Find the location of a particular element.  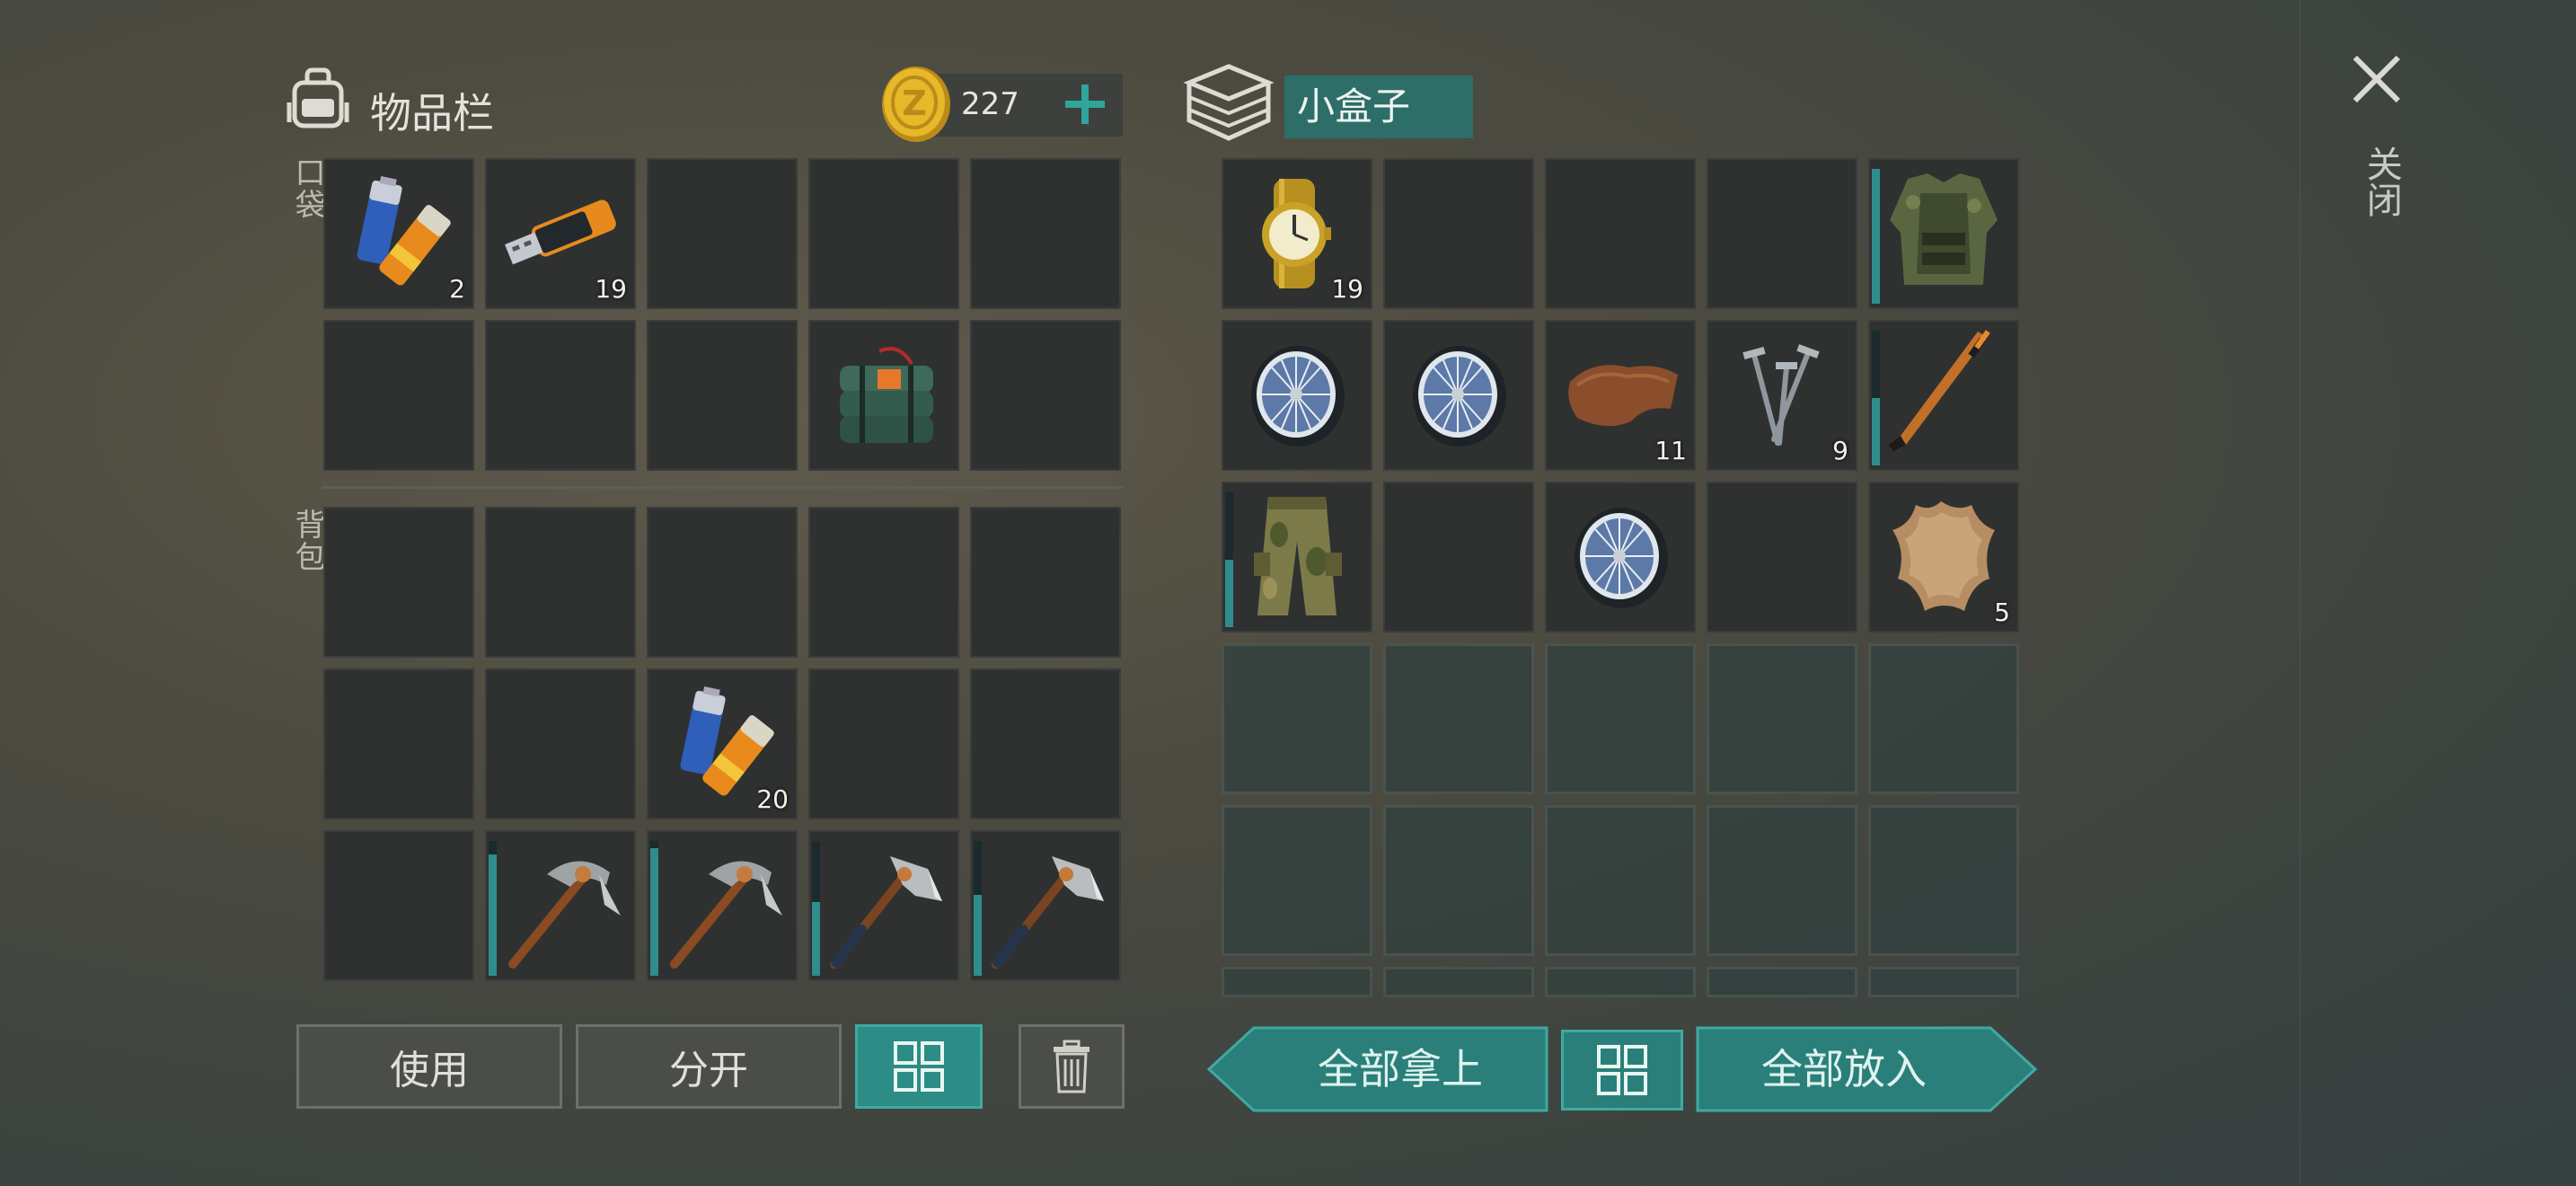

section-divider is located at coordinates (722, 487).